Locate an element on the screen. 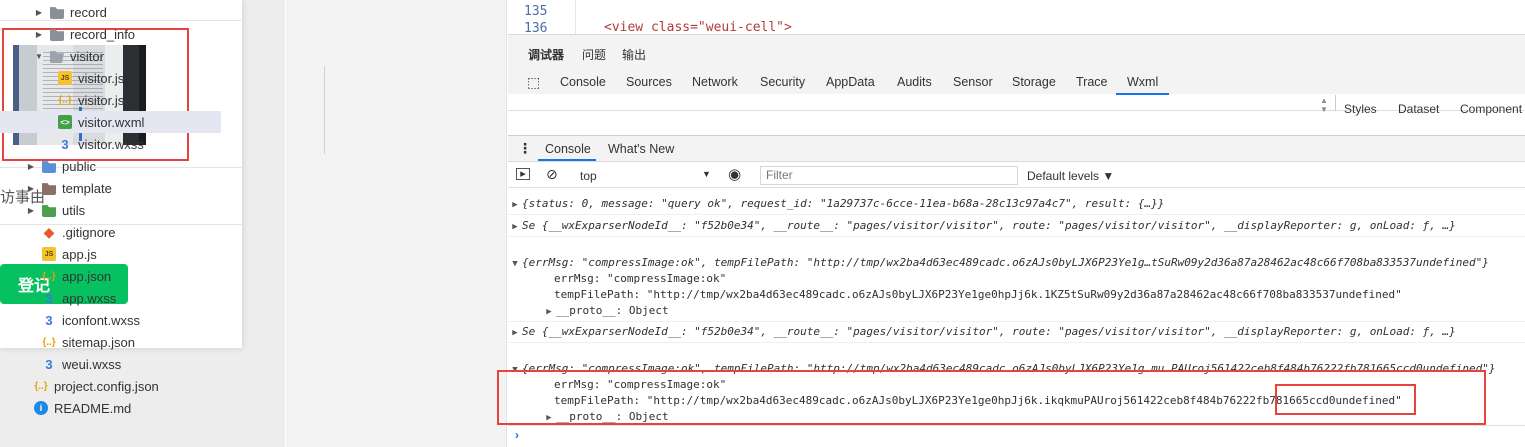 The height and width of the screenshot is (447, 1525). tree-item-label: visitor.js is located at coordinates (101, 78).